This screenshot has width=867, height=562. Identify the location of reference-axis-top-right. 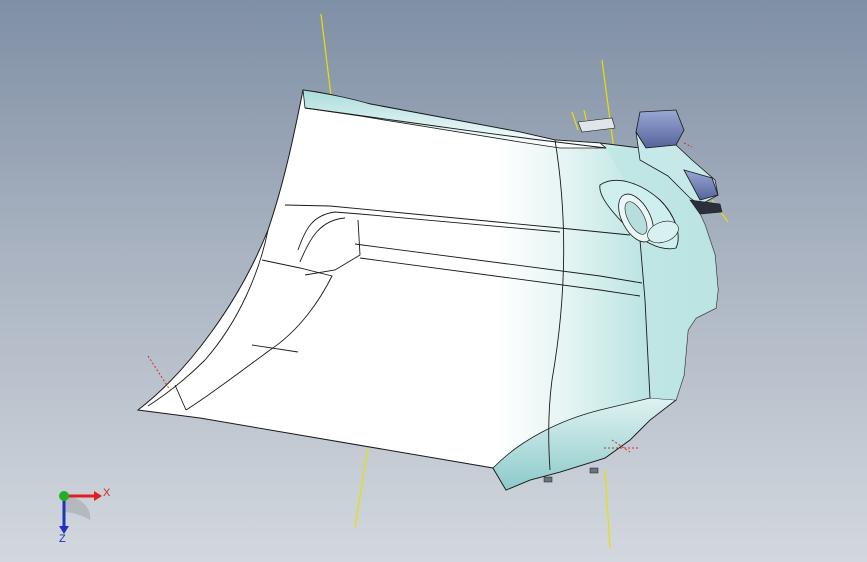
(608, 105).